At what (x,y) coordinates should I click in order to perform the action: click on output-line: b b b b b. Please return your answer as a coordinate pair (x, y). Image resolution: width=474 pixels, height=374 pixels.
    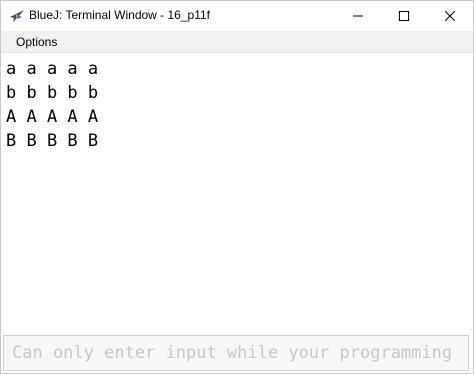
    Looking at the image, I should click on (52, 93).